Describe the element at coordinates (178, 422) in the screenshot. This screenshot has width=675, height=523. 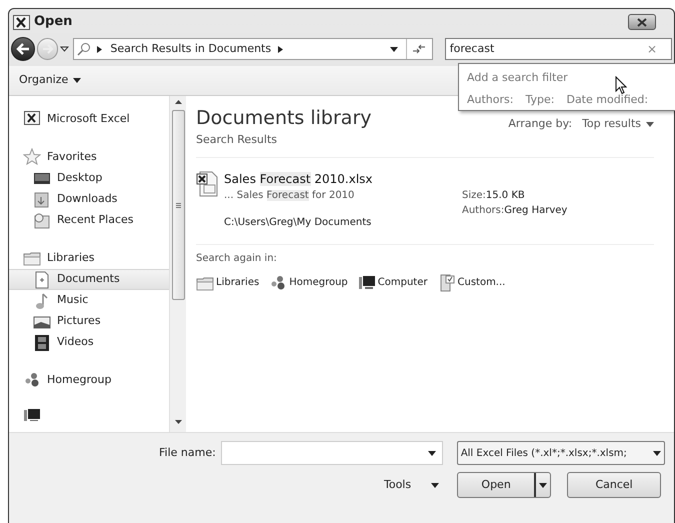
I see `scroll-down-icon` at that location.